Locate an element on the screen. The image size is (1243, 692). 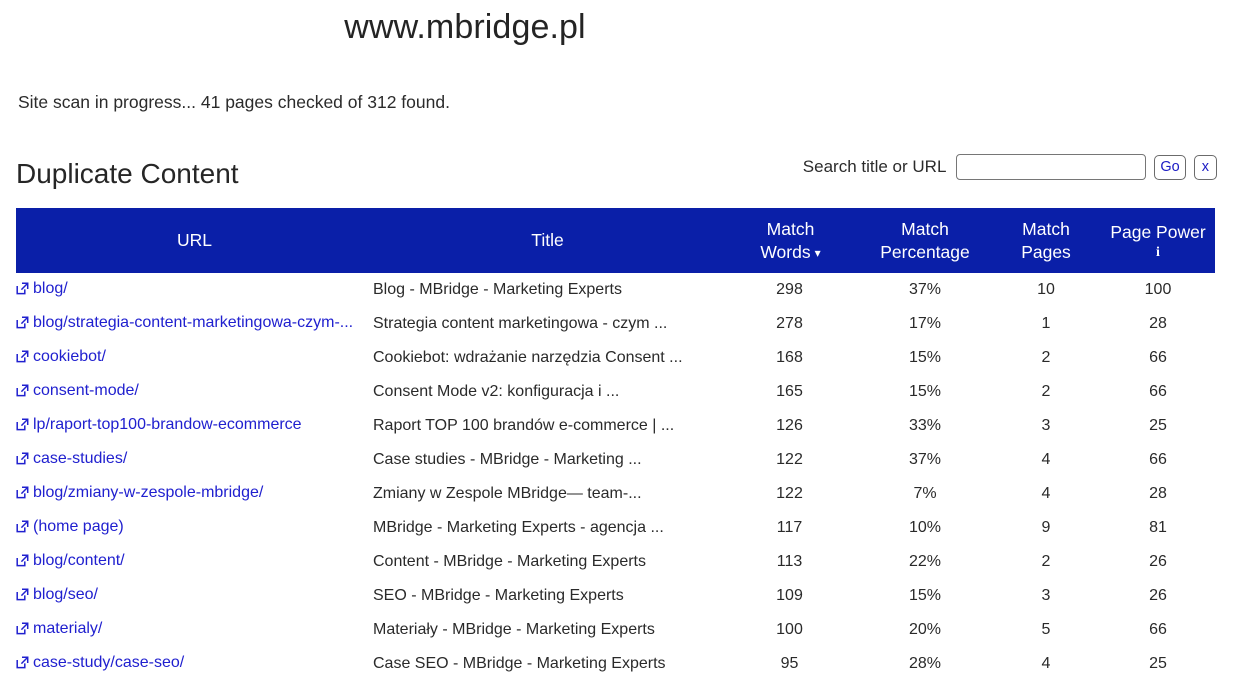
cell-match-words: 278 is located at coordinates (789, 323).